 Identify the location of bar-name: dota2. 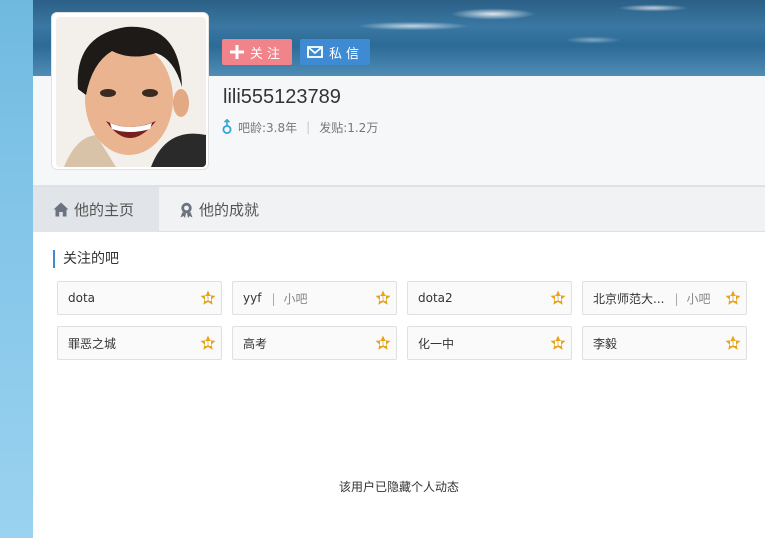
(435, 298).